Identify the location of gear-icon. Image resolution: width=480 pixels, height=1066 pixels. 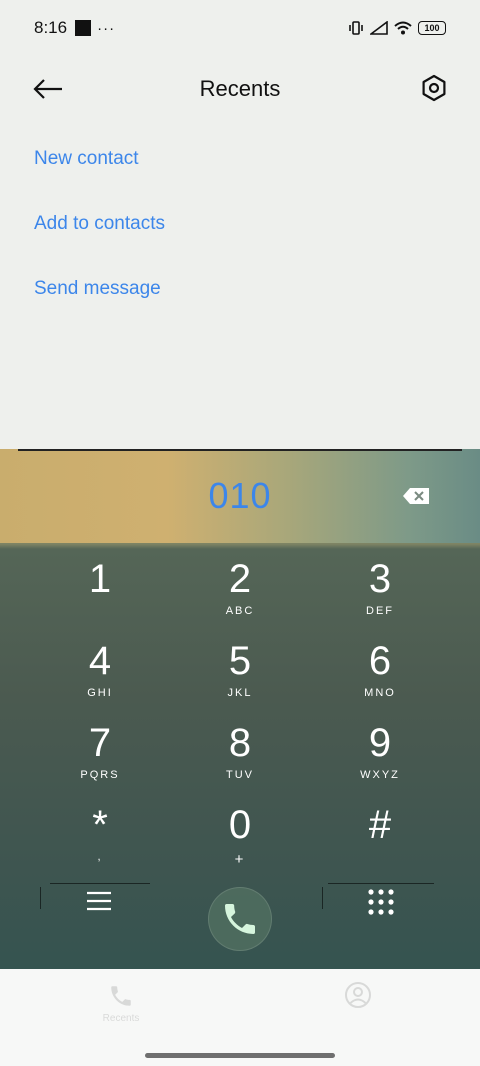
(434, 88).